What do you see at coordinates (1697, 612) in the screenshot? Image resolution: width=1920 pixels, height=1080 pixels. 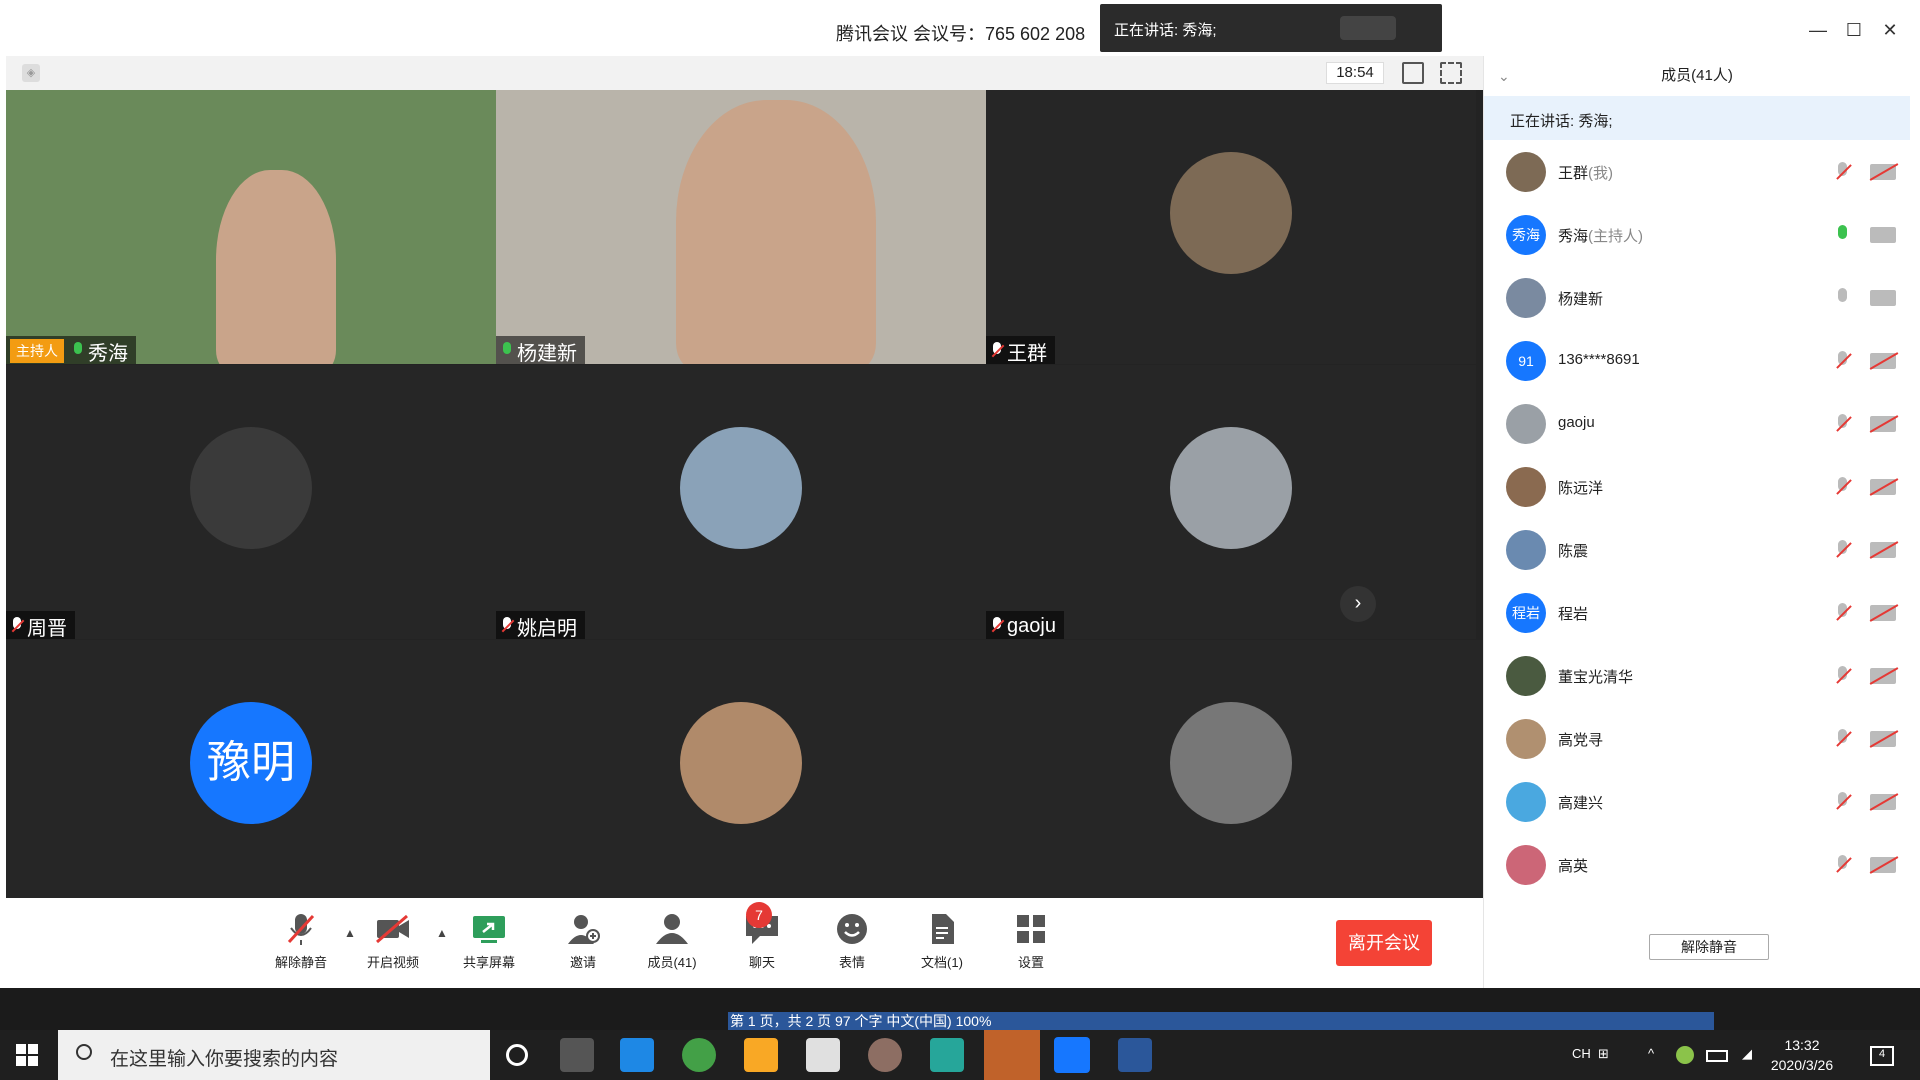 I see `member-row: 程岩 程岩` at bounding box center [1697, 612].